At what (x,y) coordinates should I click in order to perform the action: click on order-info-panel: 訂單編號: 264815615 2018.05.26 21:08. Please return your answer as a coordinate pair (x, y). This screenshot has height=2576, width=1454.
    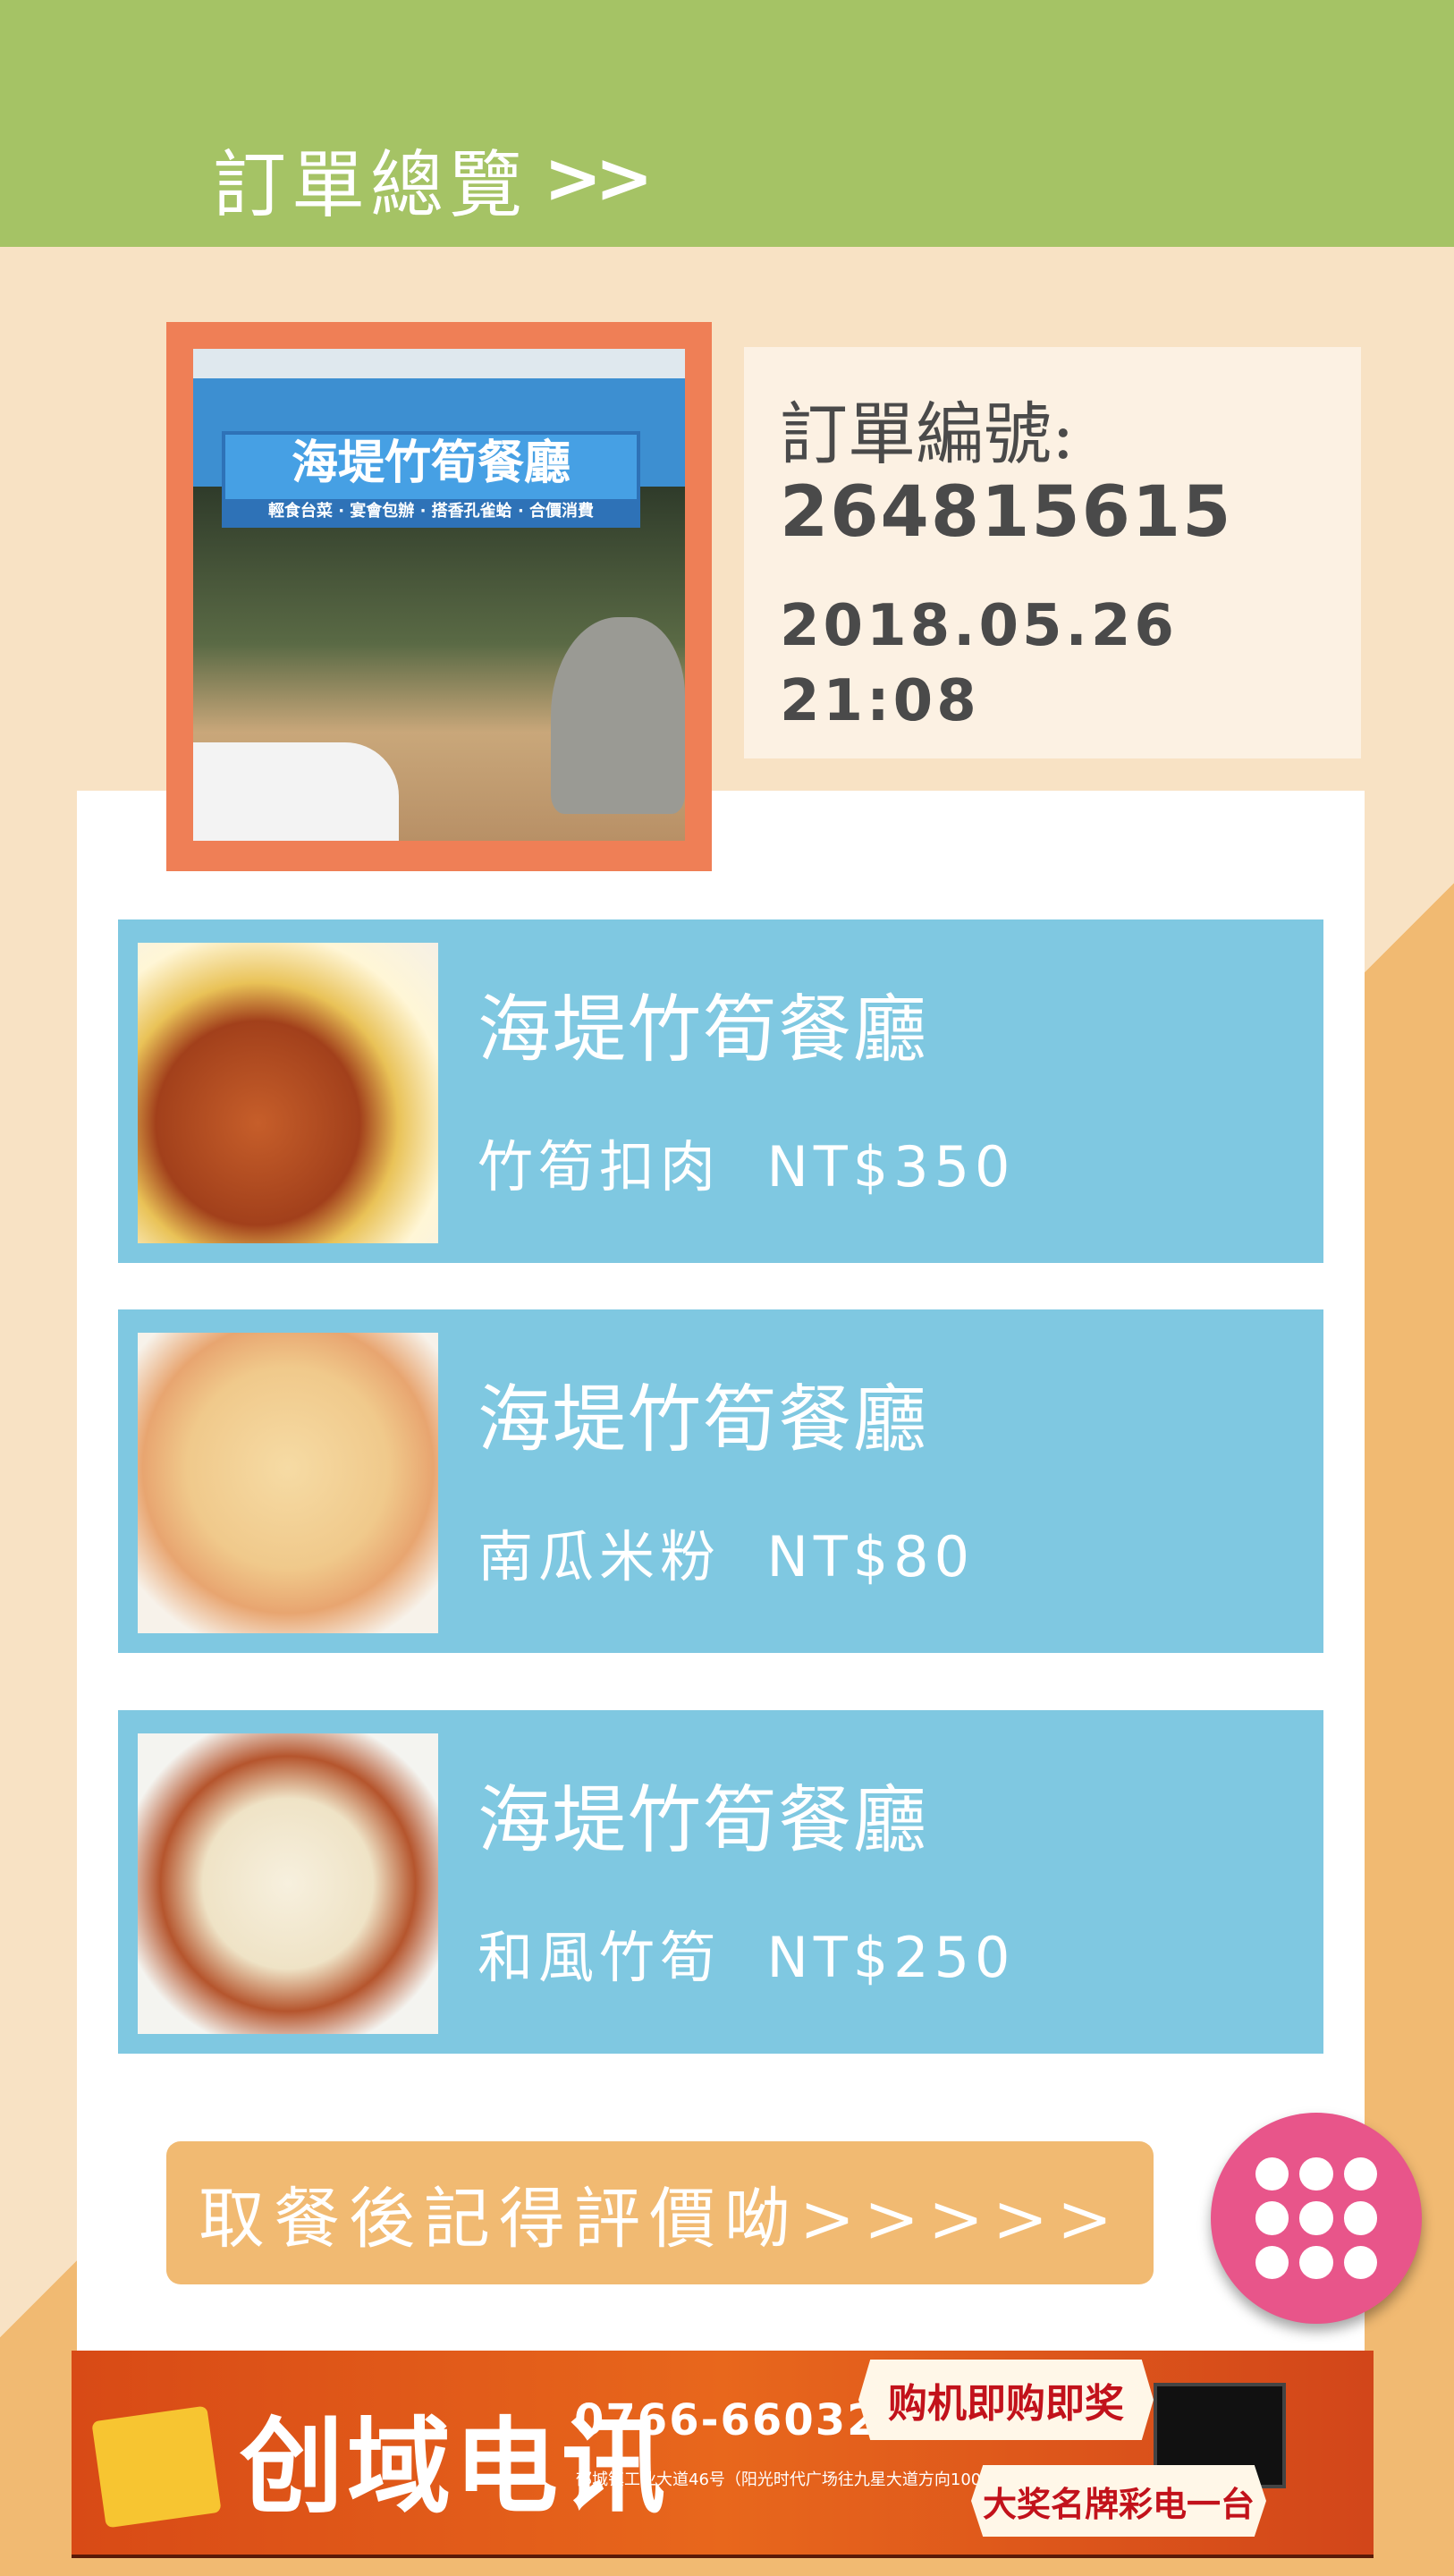
    Looking at the image, I should click on (1052, 552).